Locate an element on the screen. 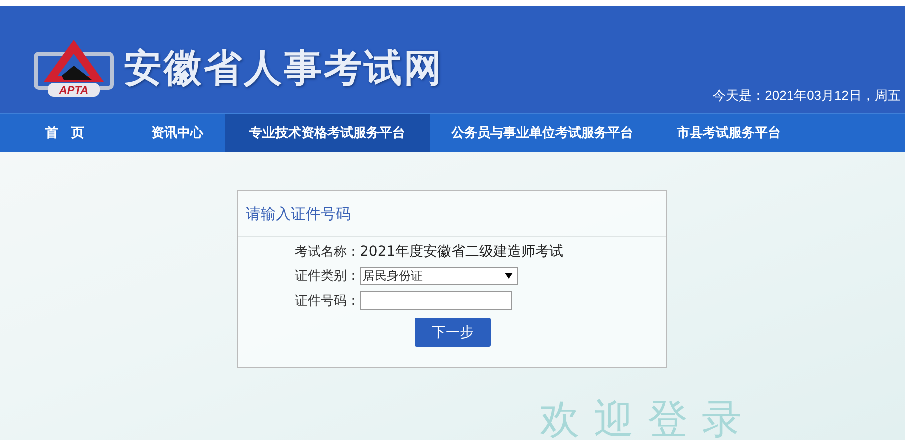 The height and width of the screenshot is (440, 905). nav-tab: 资讯中心 is located at coordinates (177, 133).